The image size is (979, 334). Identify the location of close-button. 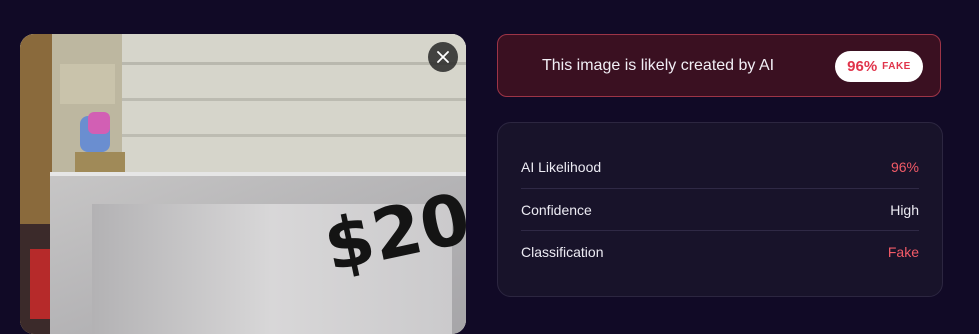
(443, 57).